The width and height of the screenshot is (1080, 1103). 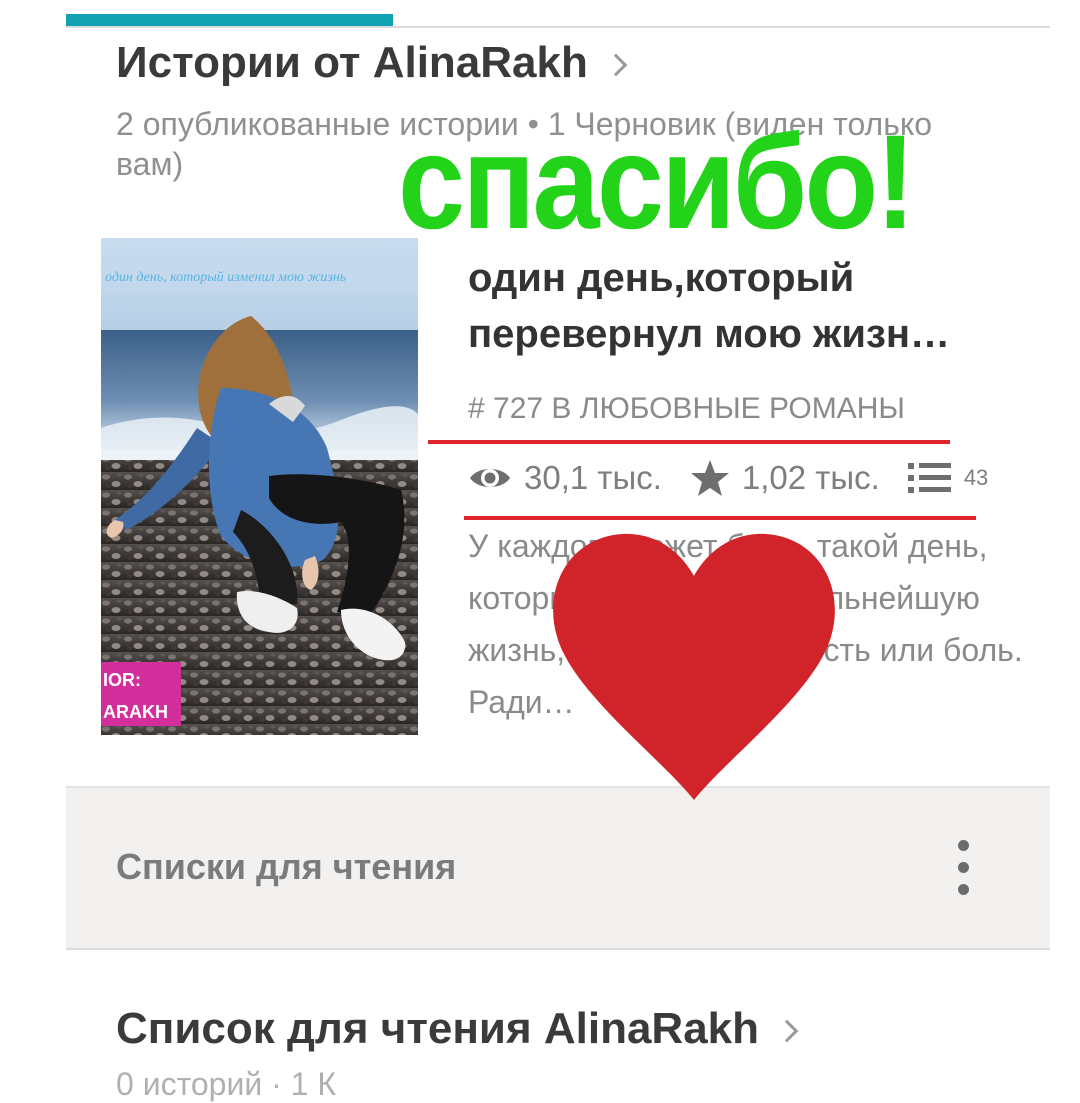 I want to click on star-icon, so click(x=709, y=478).